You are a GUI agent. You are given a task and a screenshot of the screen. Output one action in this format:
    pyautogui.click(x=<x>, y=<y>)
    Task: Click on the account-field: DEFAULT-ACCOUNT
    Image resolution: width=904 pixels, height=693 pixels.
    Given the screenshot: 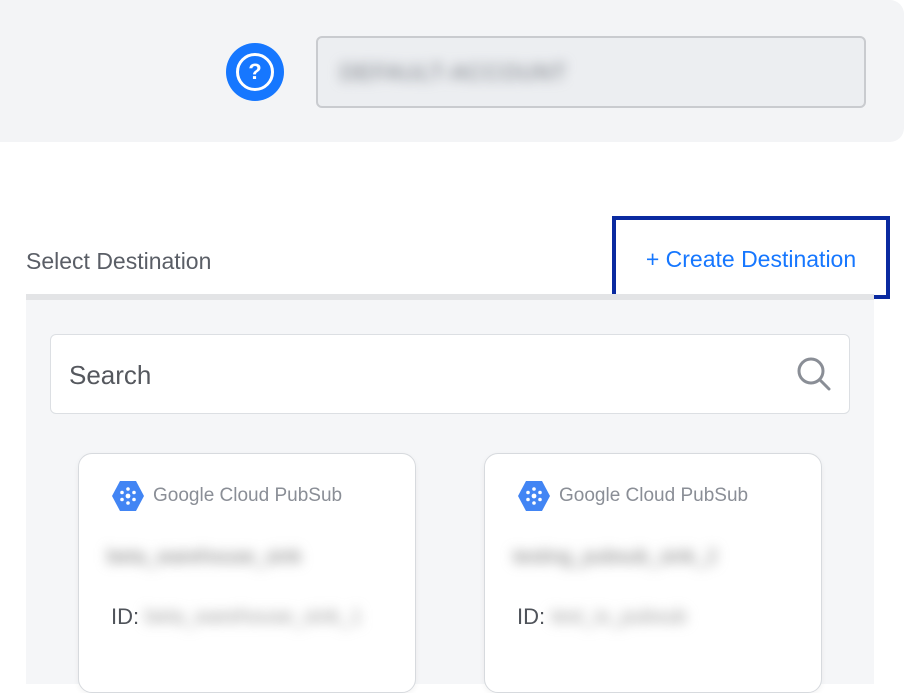 What is the action you would take?
    pyautogui.click(x=591, y=72)
    